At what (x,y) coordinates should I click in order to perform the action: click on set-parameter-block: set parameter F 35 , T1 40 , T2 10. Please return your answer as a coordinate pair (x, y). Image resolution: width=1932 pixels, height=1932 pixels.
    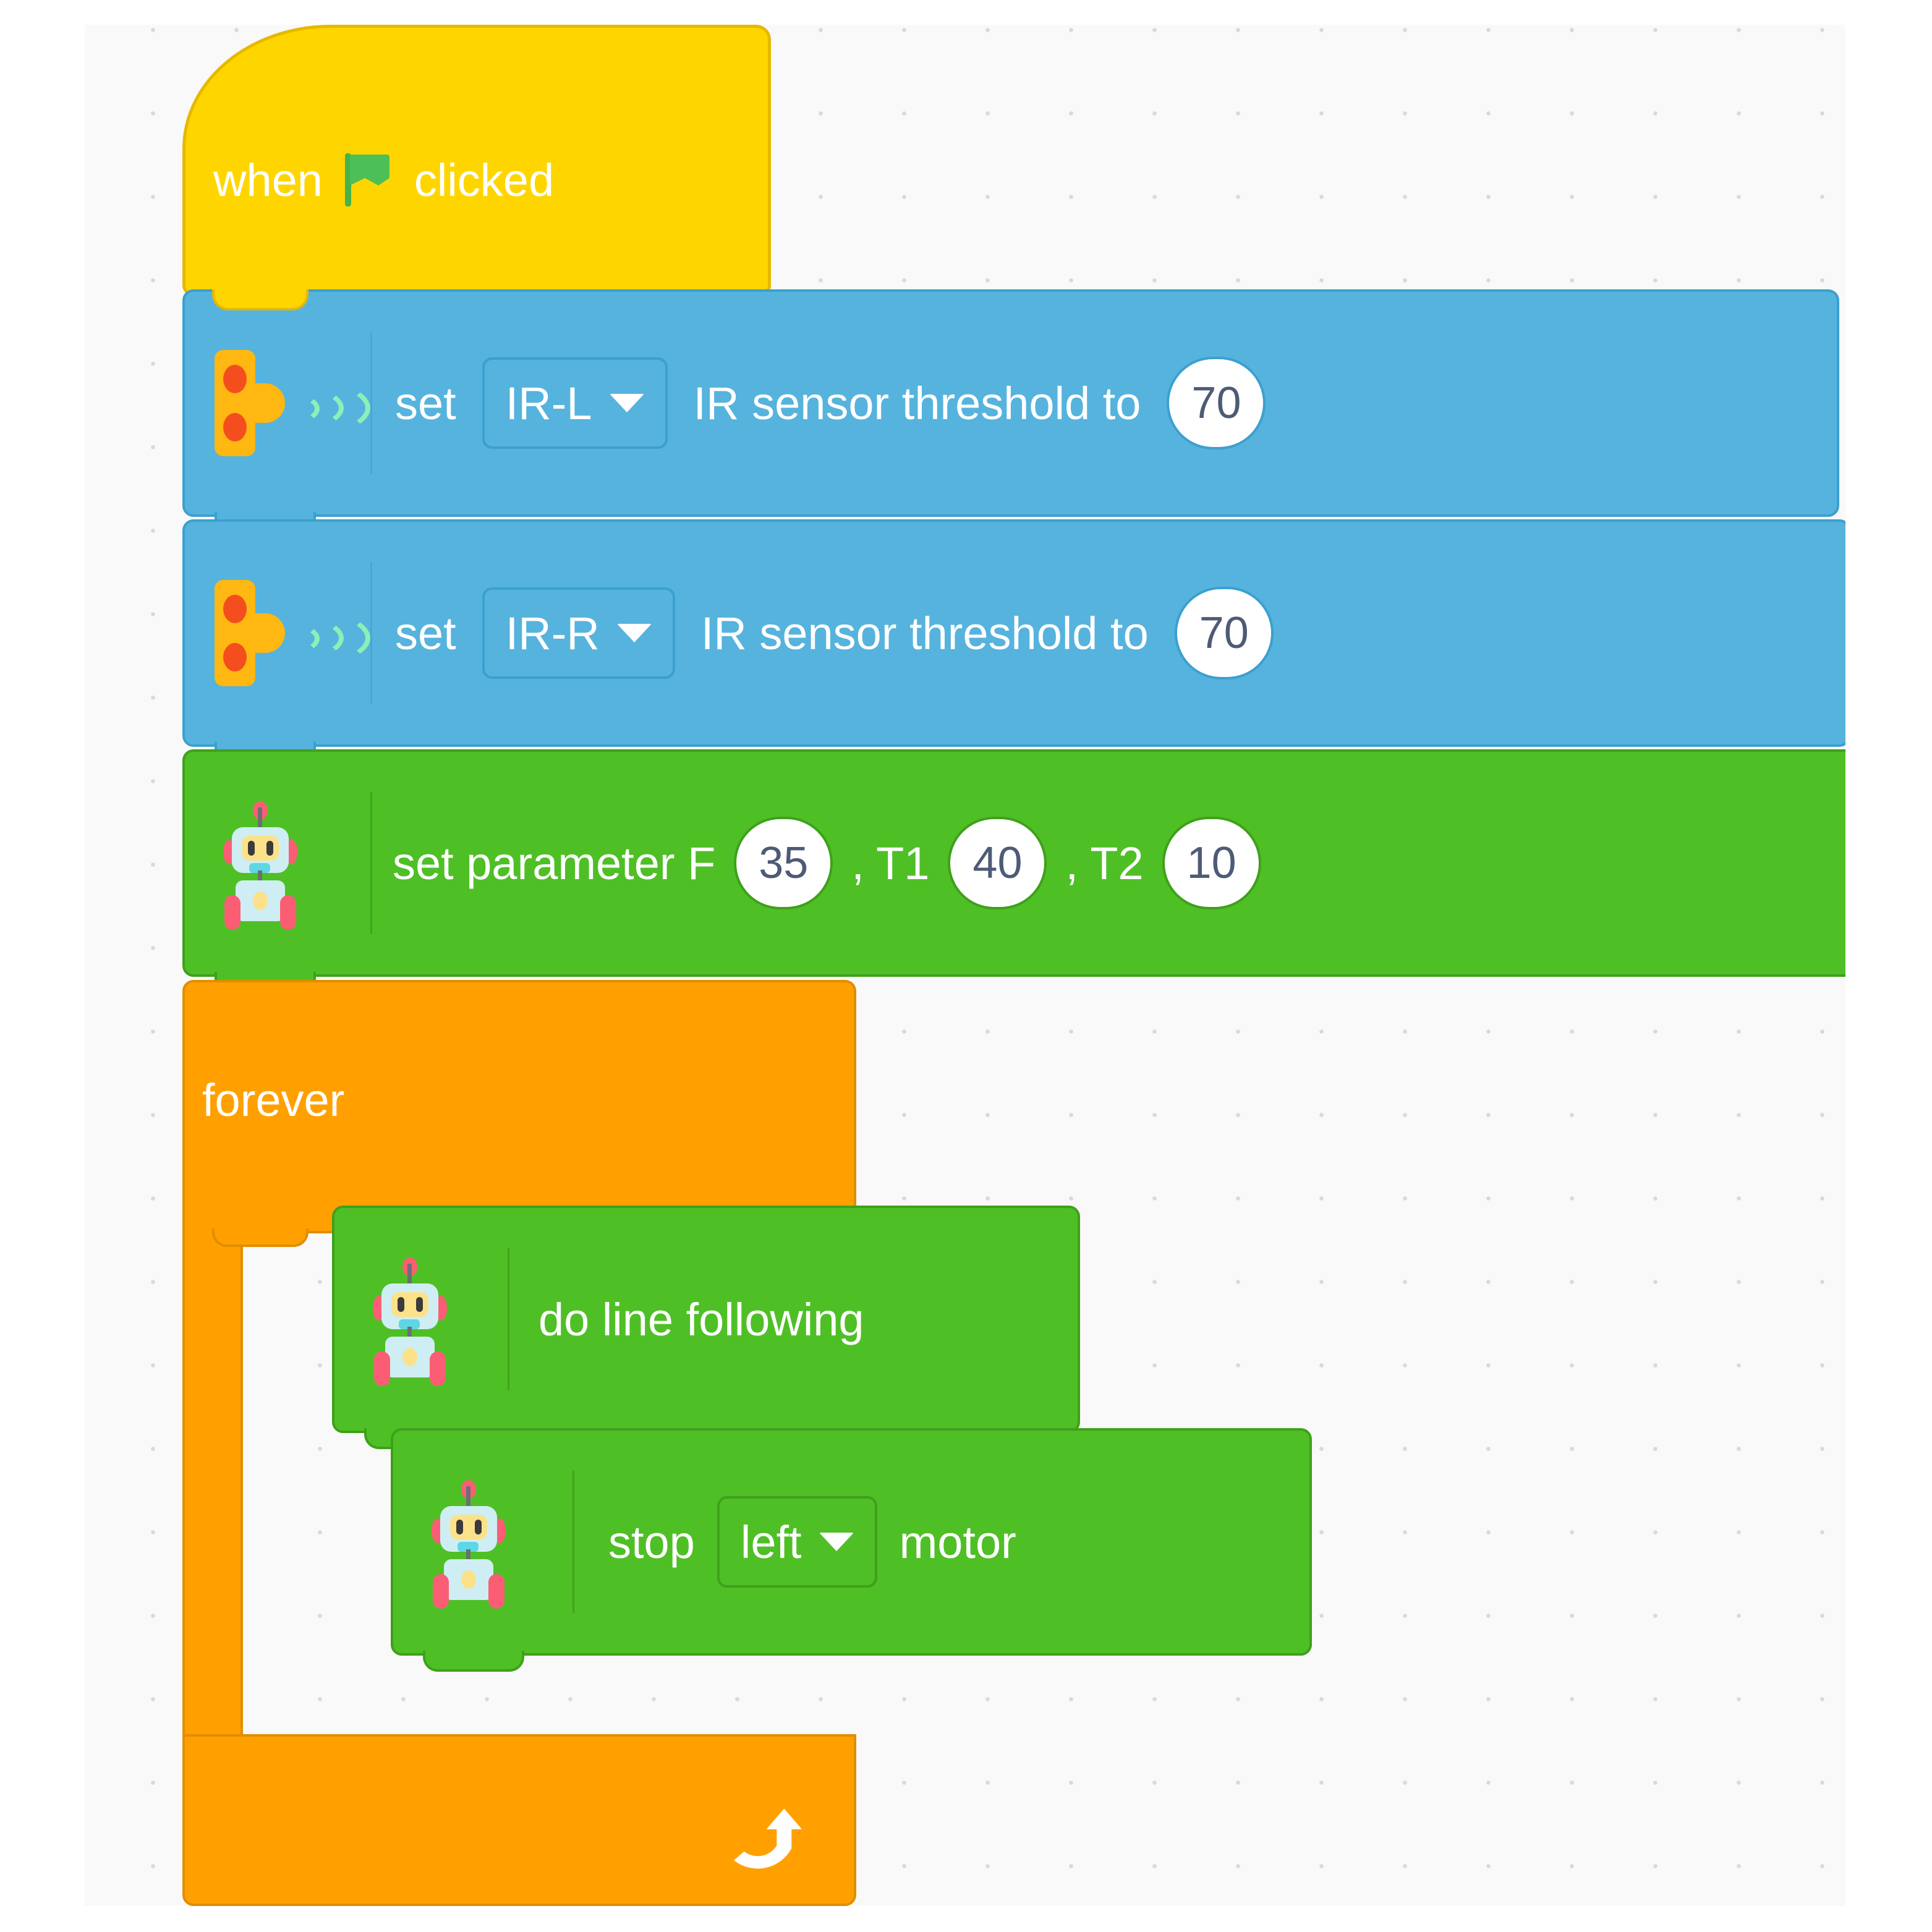
    Looking at the image, I should click on (1013, 871).